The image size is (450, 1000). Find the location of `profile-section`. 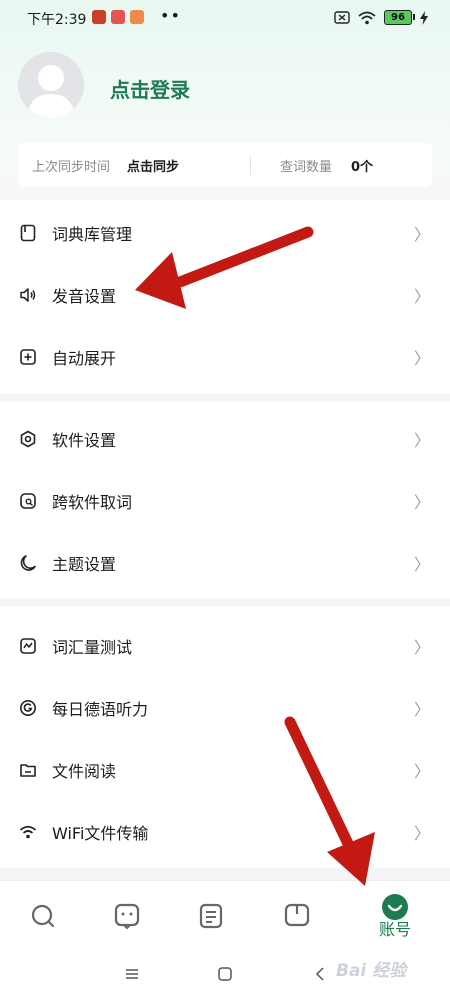

profile-section is located at coordinates (51, 85).